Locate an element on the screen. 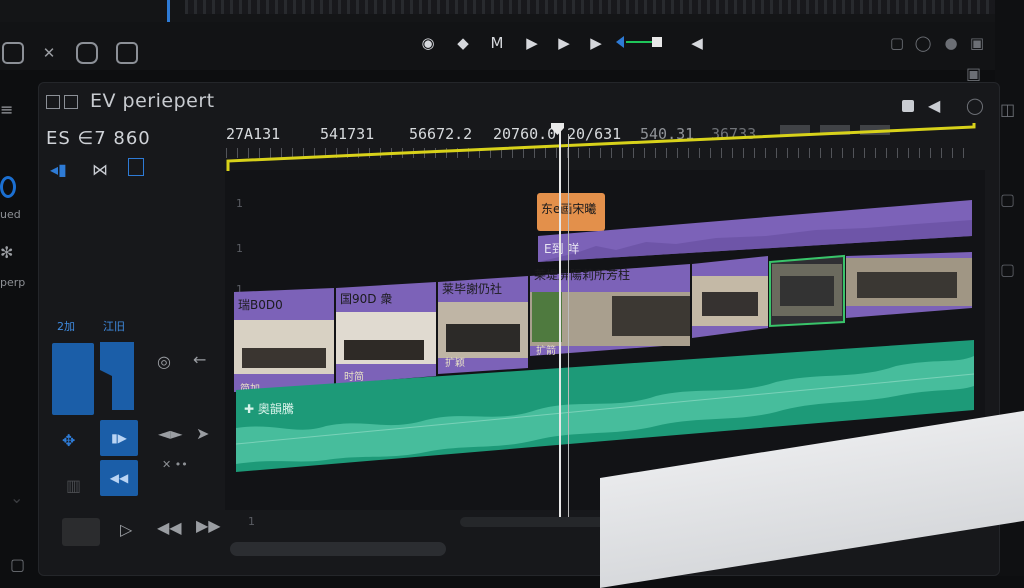 This screenshot has width=1024, height=588. side-icon: ▢ is located at coordinates (1007, 199).